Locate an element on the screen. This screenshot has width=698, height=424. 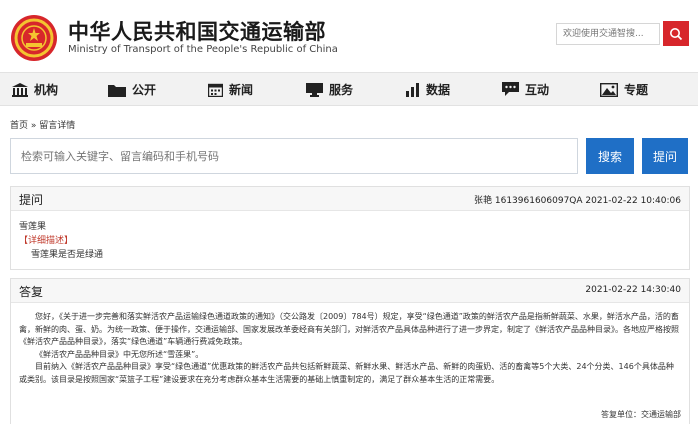
chat-icon is located at coordinates (510, 89).